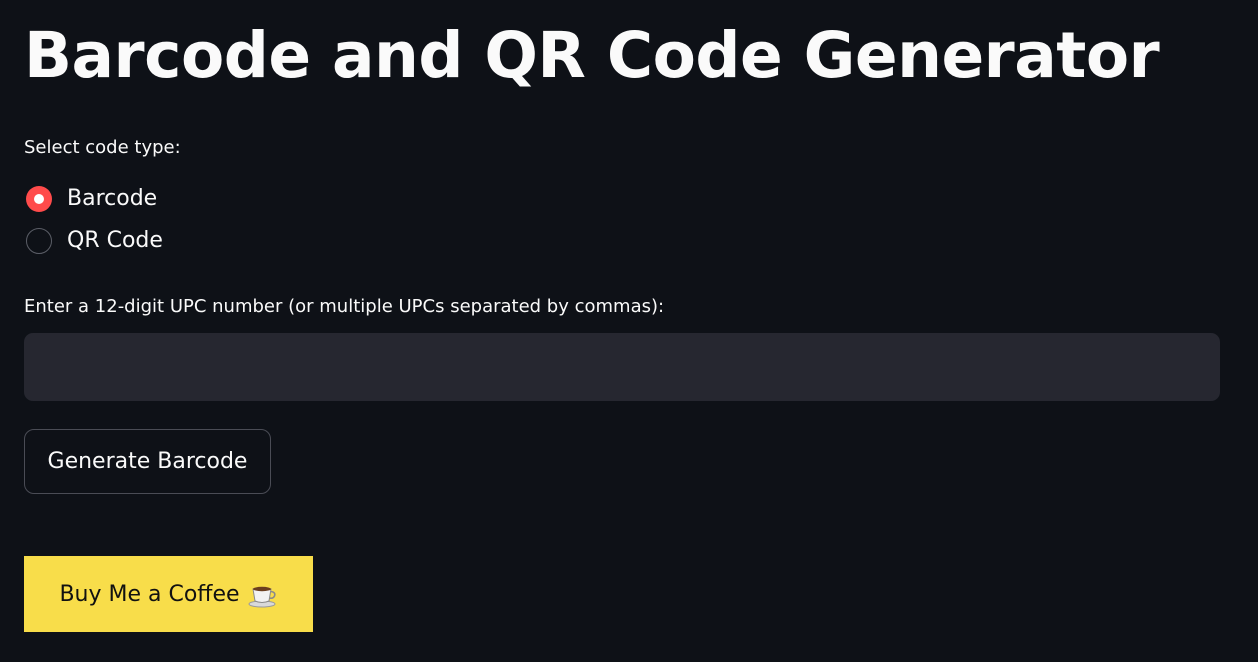 This screenshot has height=662, width=1258. What do you see at coordinates (147, 461) in the screenshot?
I see `generate-barcode-button: Generate Barcode` at bounding box center [147, 461].